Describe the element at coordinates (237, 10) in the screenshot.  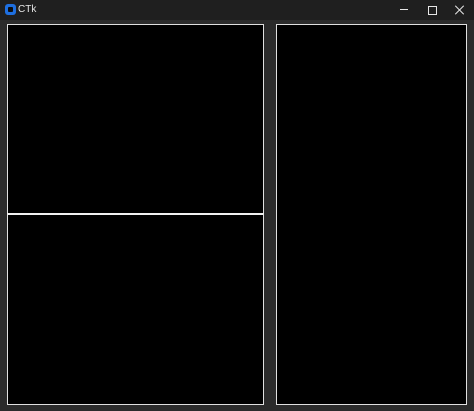
I see `title-bar: CTk` at that location.